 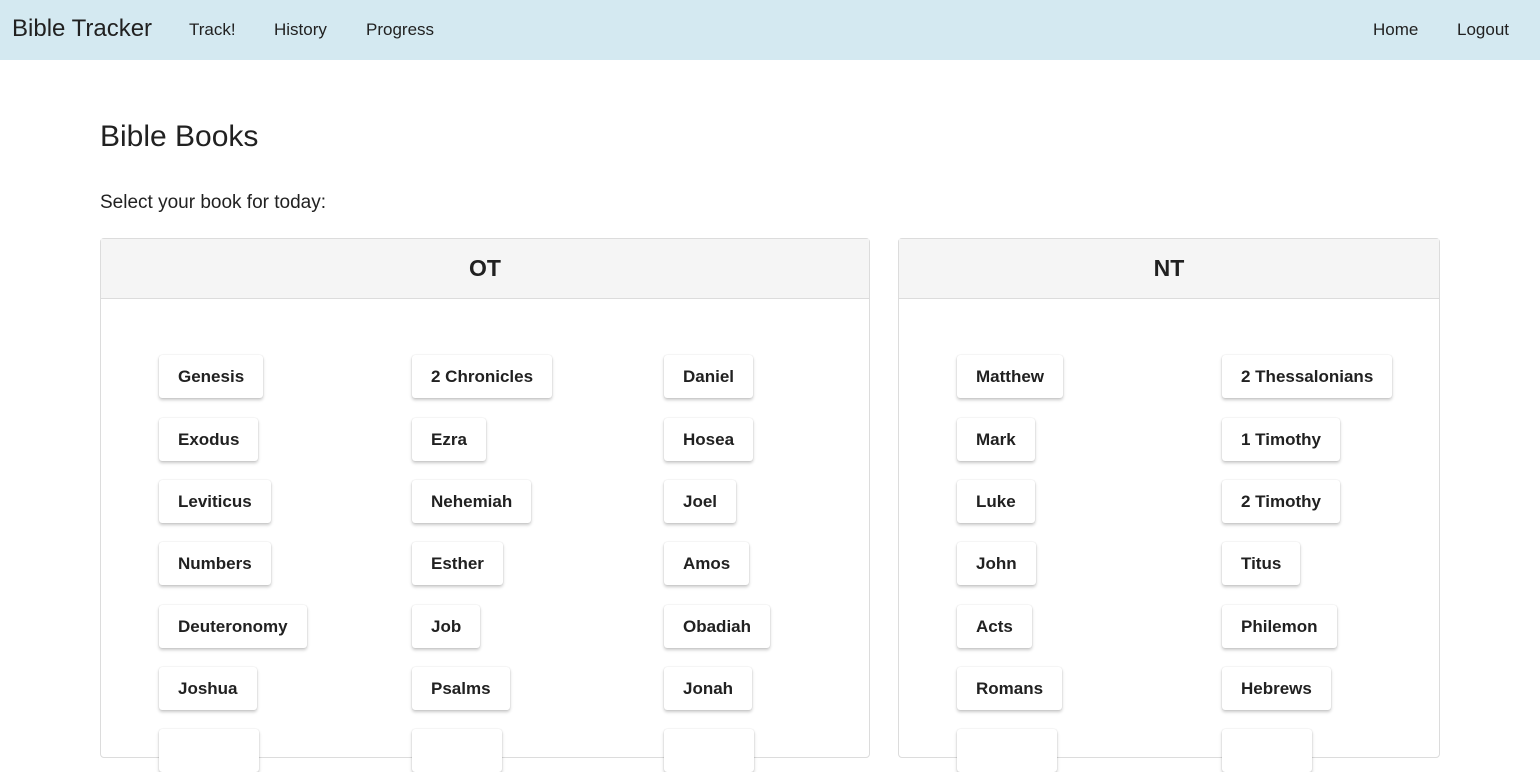 I want to click on book-button: Matthew, so click(x=1010, y=376).